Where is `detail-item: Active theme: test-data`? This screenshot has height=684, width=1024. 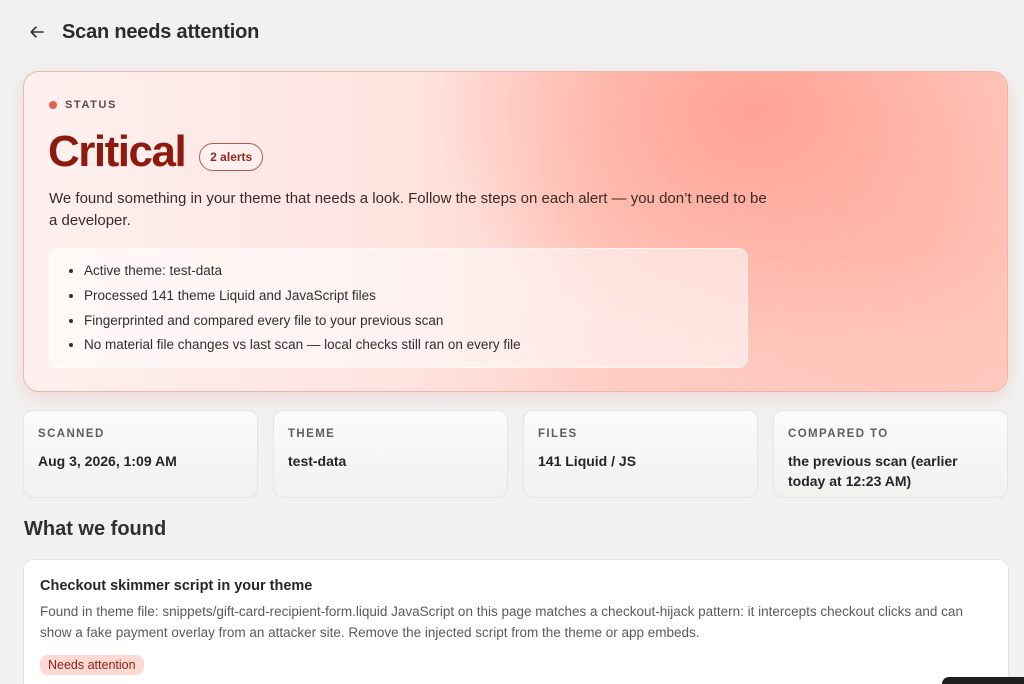 detail-item: Active theme: test-data is located at coordinates (415, 271).